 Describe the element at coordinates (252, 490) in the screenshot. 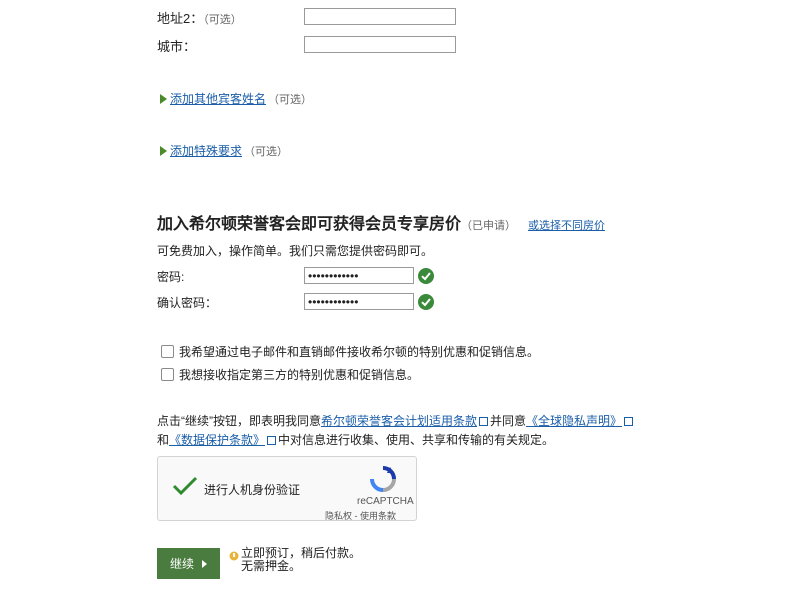

I see `recaptcha-label: 进行人机身份验证` at that location.